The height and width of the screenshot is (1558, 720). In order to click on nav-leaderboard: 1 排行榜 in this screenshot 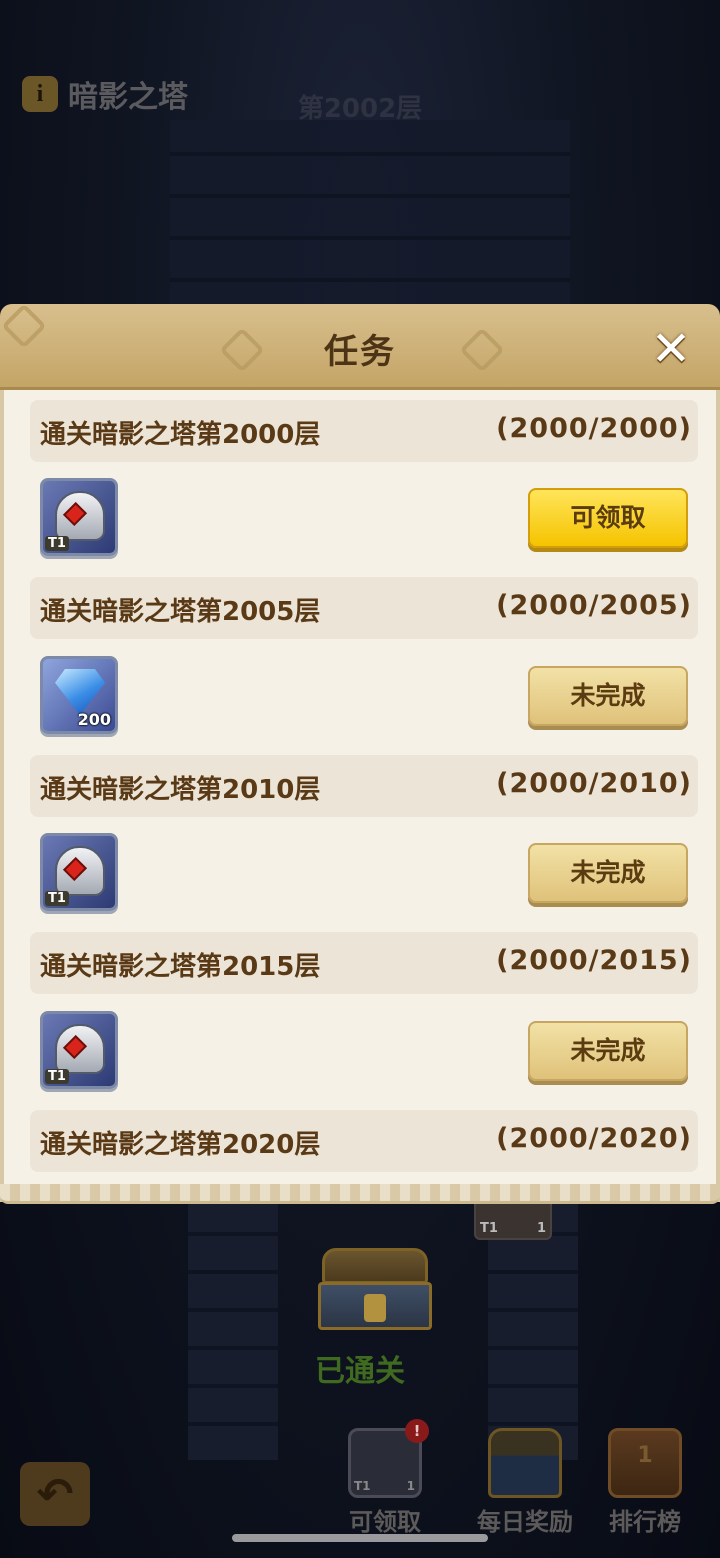, I will do `click(645, 1482)`.